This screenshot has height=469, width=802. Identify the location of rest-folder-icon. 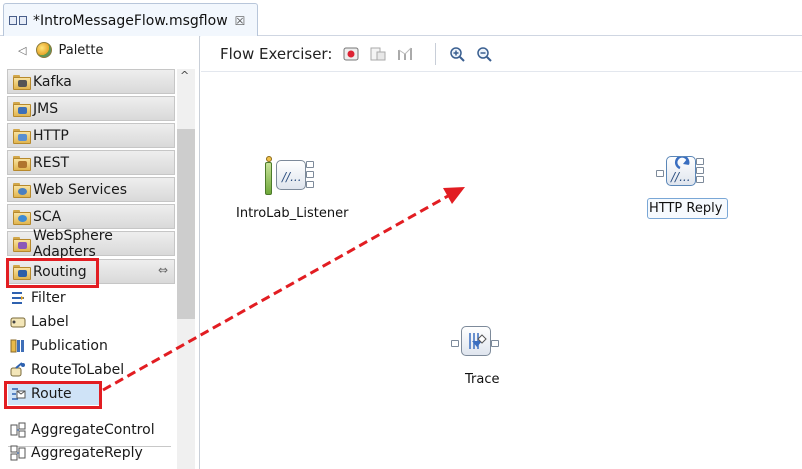
(22, 163).